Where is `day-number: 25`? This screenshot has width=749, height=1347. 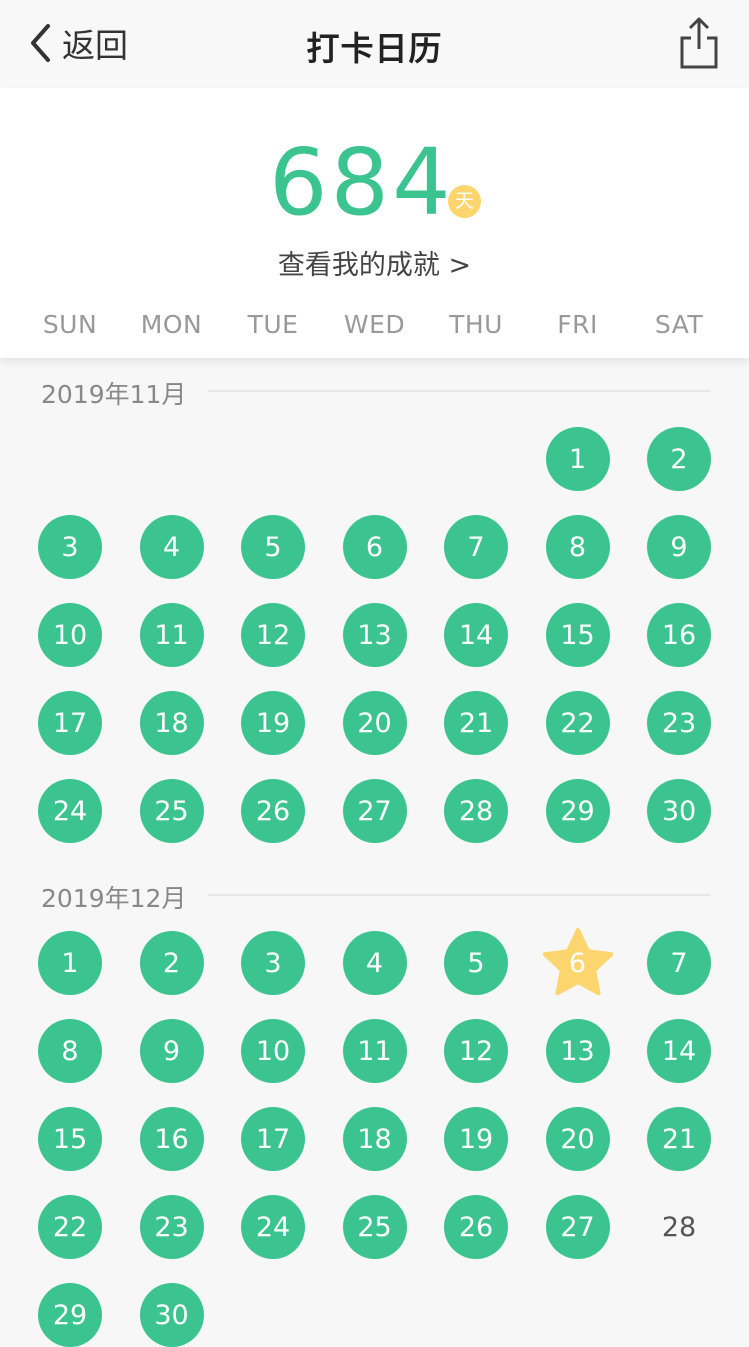 day-number: 25 is located at coordinates (171, 811).